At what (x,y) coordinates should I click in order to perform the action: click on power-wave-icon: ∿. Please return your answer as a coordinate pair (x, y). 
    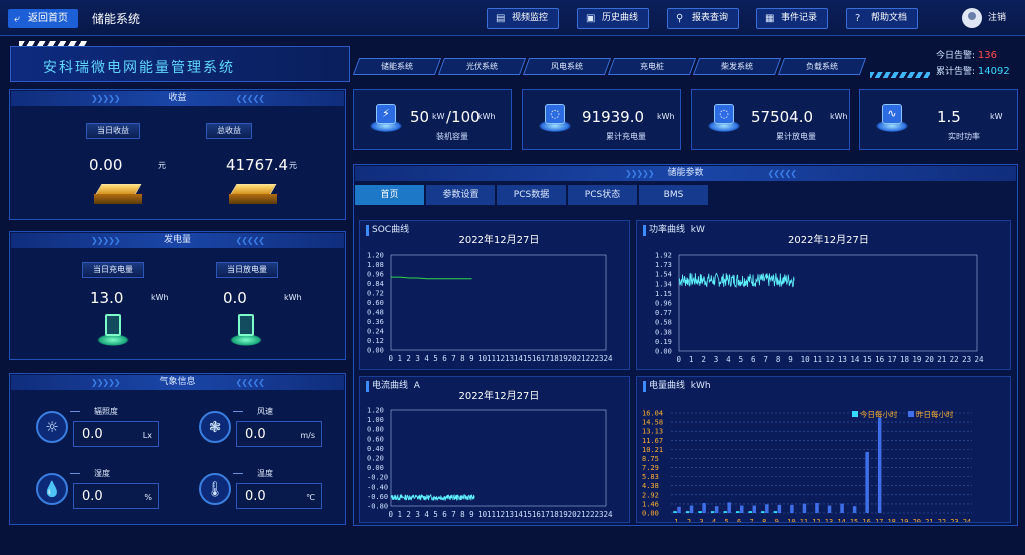
    Looking at the image, I should click on (892, 119).